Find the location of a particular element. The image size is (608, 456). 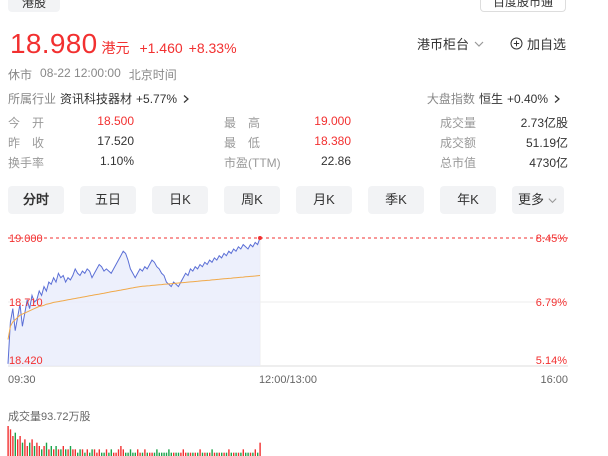

index-link: 大盘指数 恒生 +0.40% is located at coordinates (494, 98).